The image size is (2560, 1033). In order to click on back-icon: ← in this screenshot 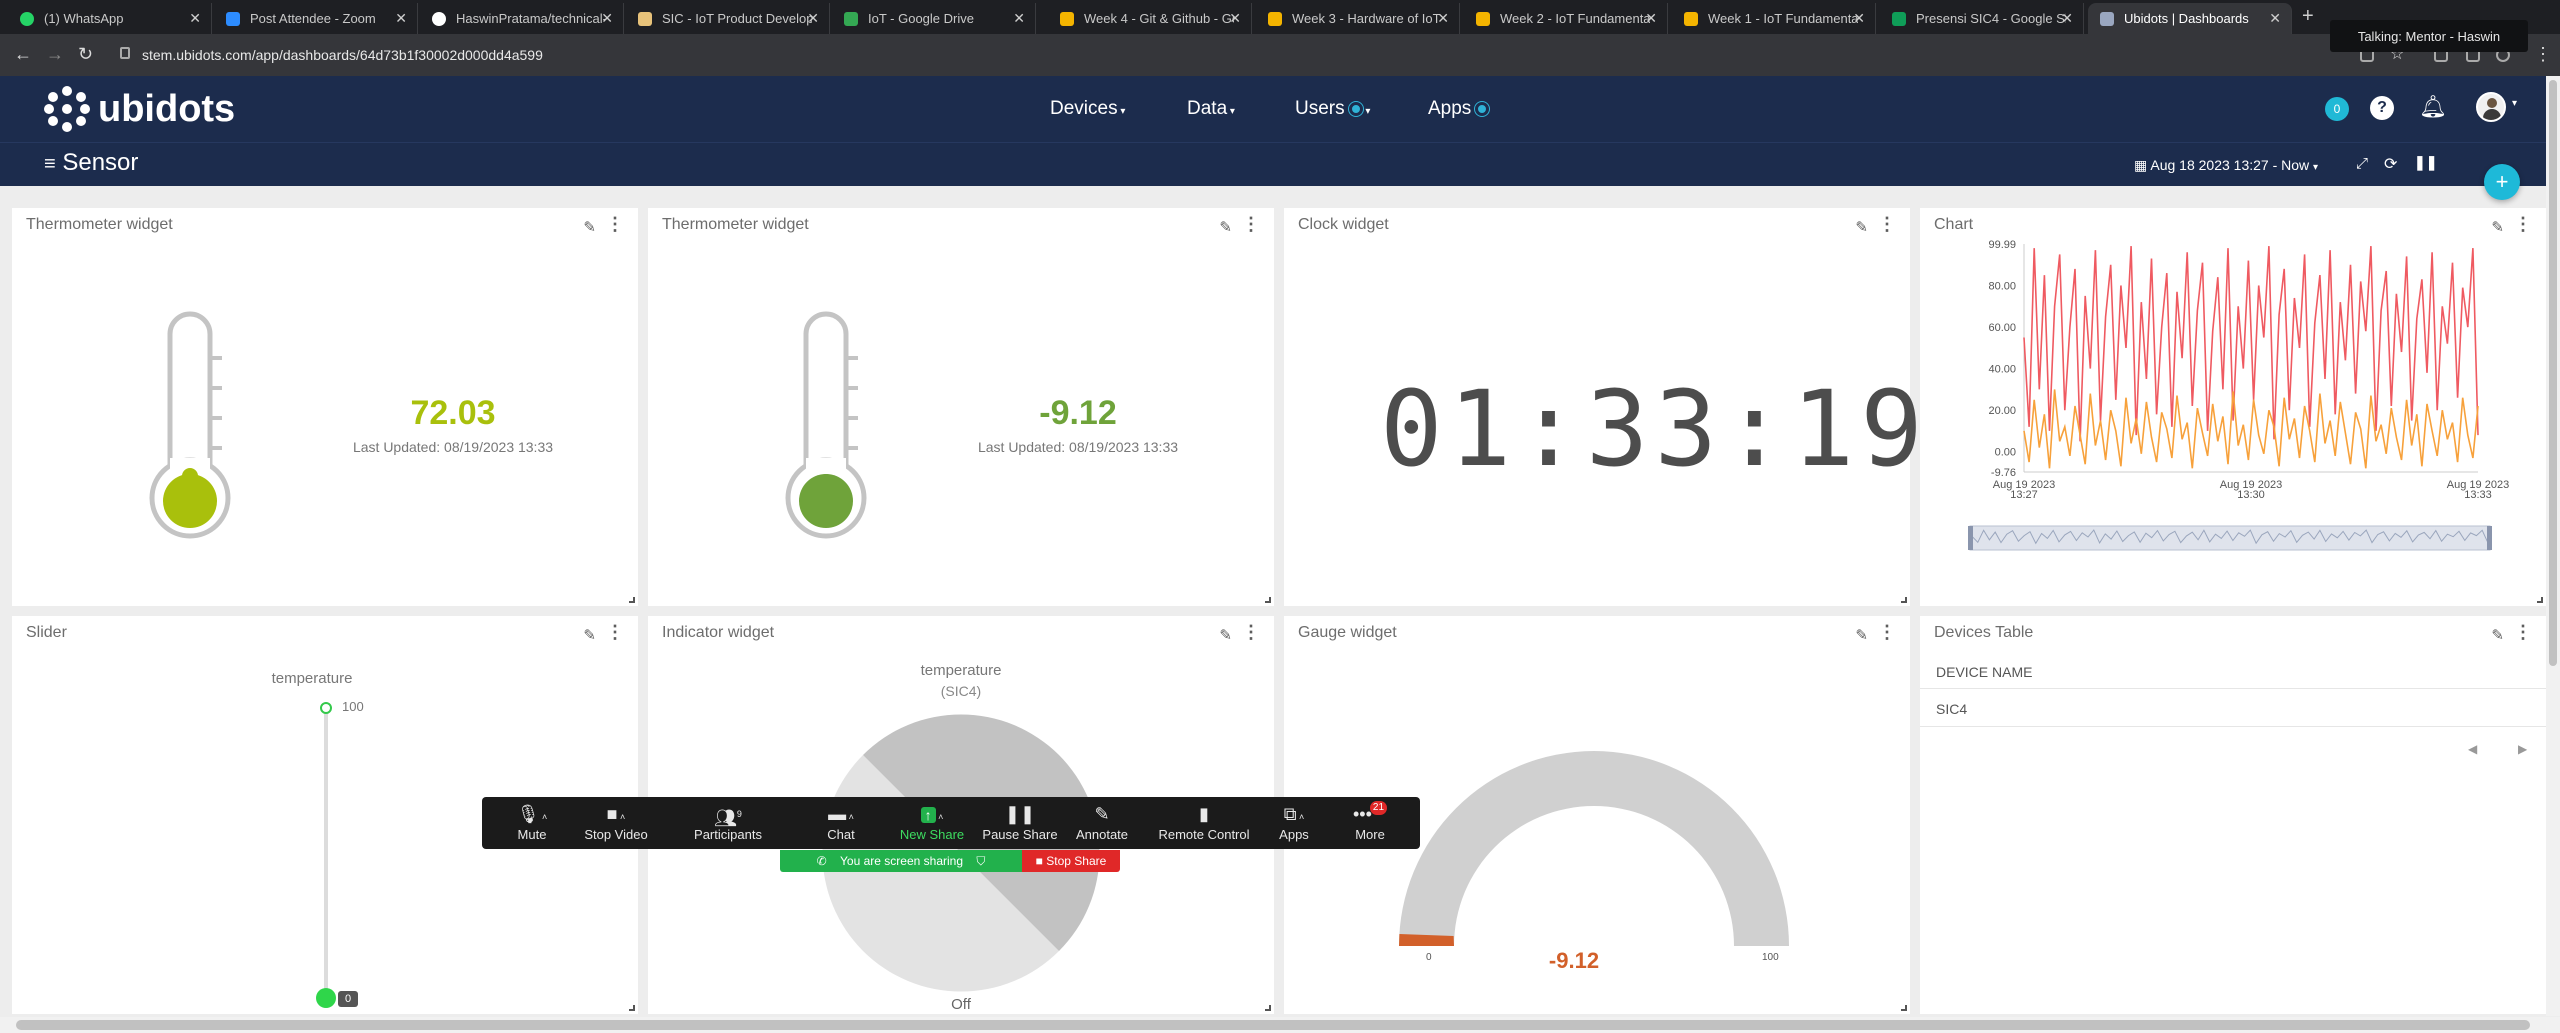, I will do `click(23, 54)`.